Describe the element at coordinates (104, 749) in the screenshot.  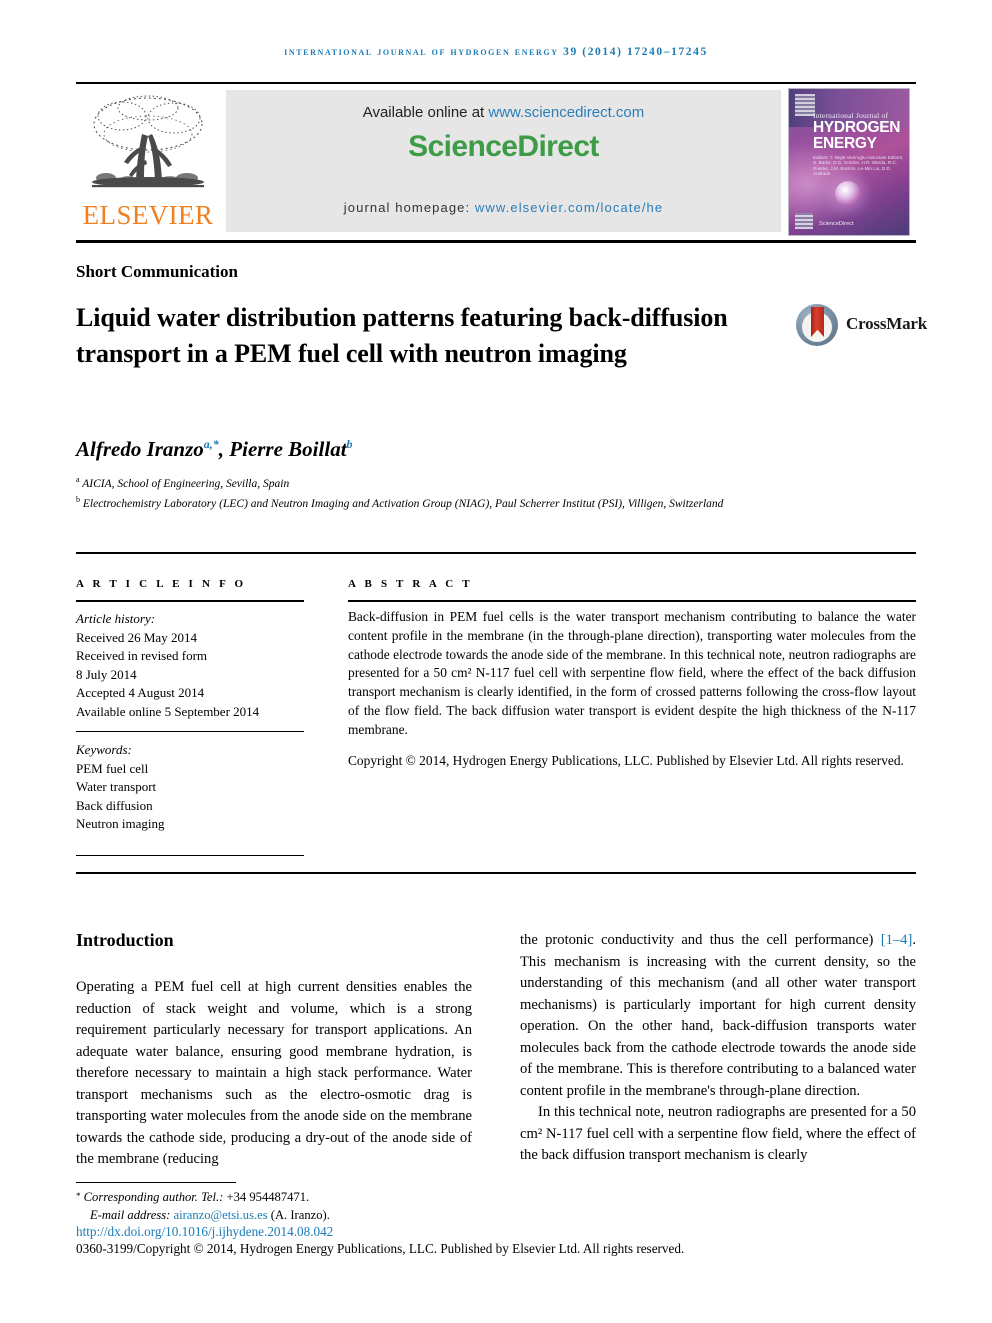
I see `keywords-label: Keywords:` at that location.